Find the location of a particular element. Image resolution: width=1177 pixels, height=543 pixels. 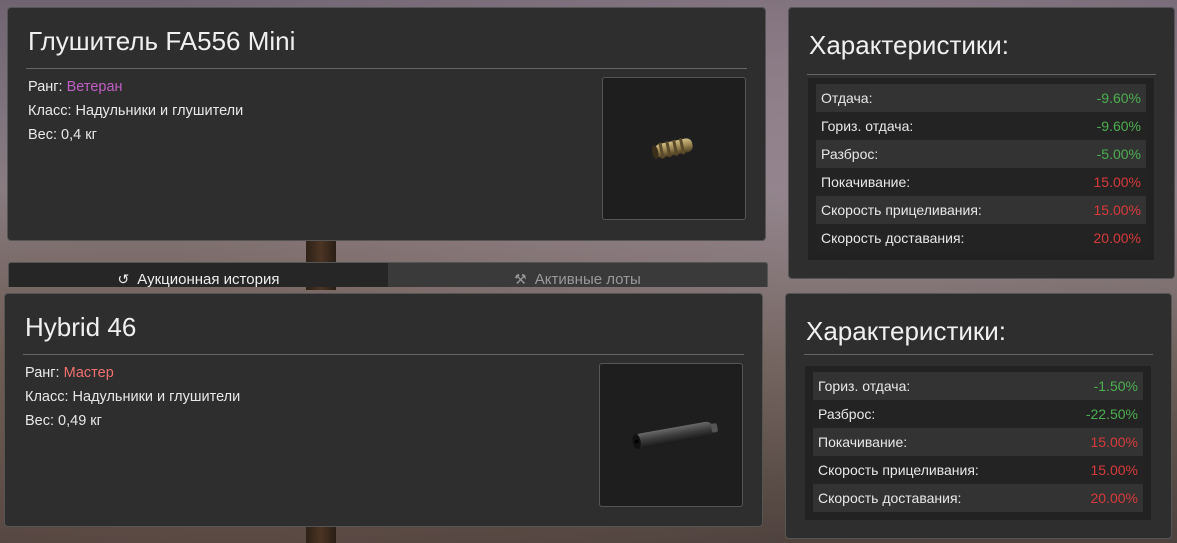

tab-label: Активные лоты is located at coordinates (587, 279).